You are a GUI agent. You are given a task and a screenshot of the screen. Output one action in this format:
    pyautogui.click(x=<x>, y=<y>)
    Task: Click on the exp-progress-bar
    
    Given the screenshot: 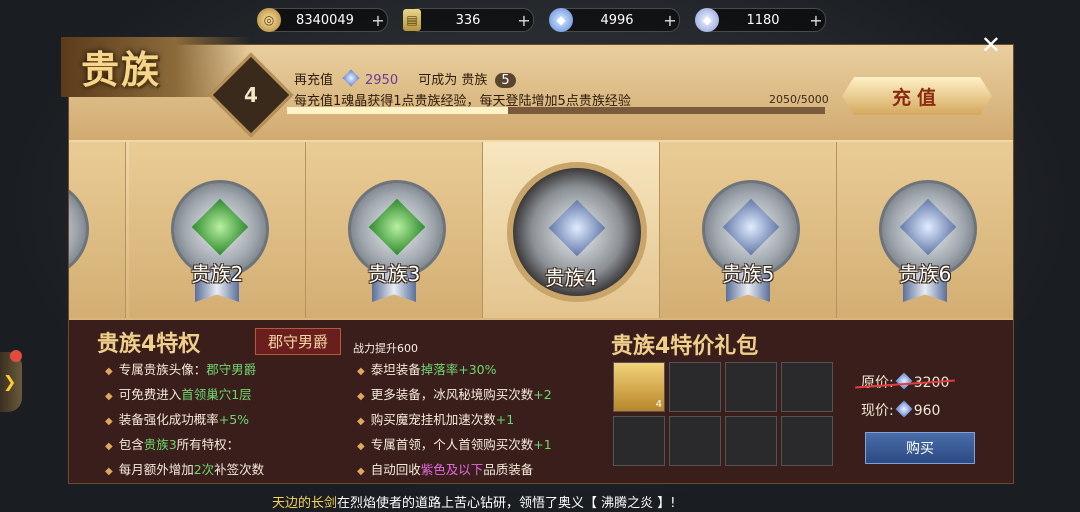 What is the action you would take?
    pyautogui.click(x=556, y=110)
    